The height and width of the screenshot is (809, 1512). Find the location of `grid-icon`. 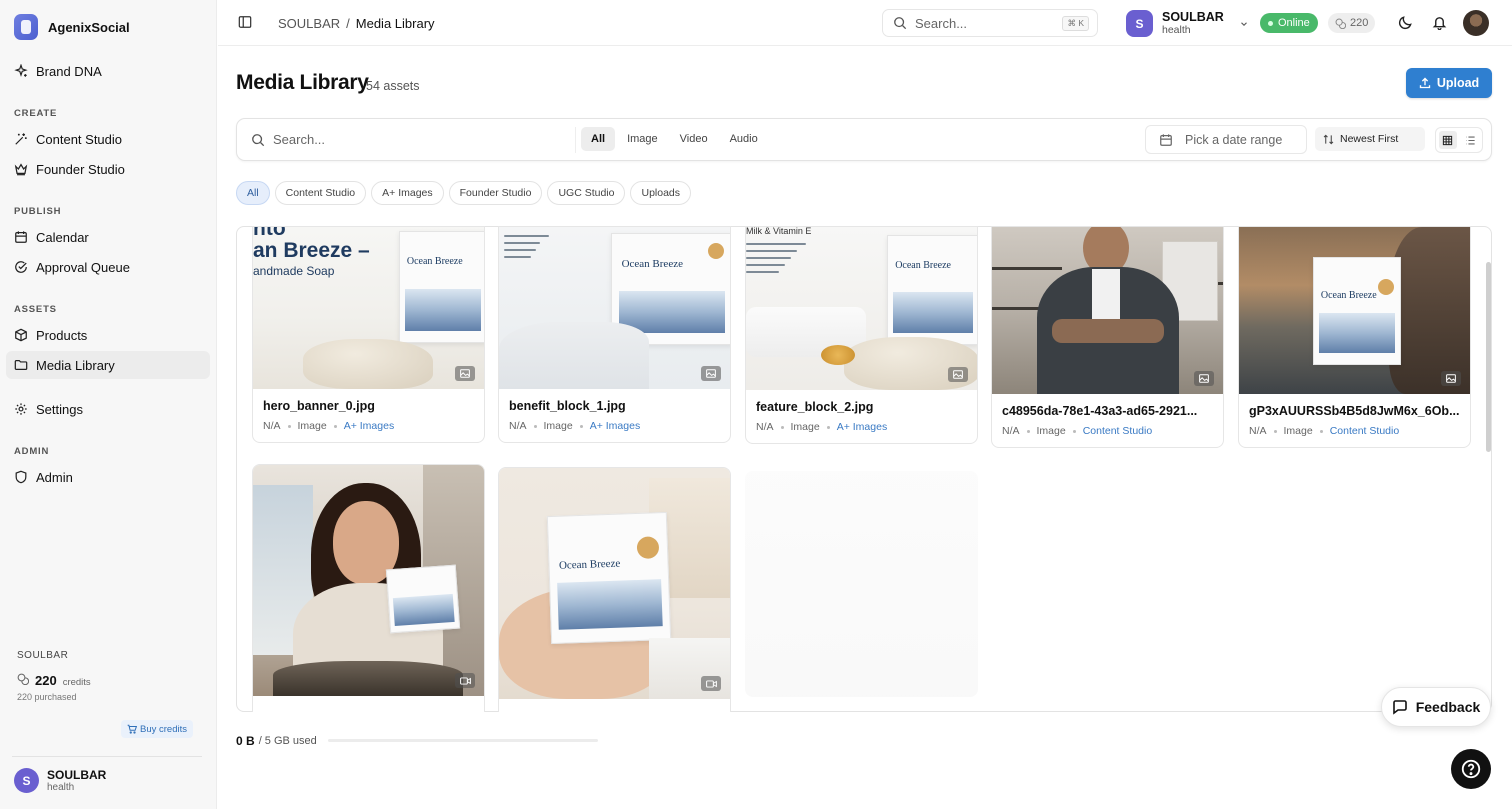

grid-icon is located at coordinates (1447, 140).